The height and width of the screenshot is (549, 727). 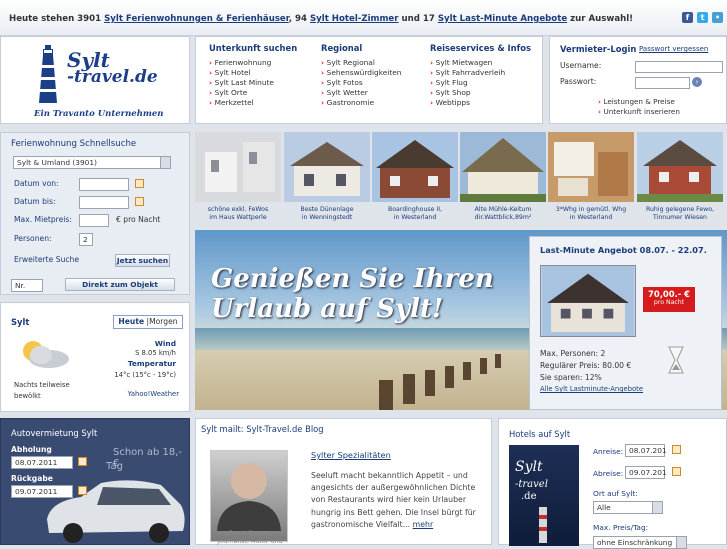 What do you see at coordinates (646, 472) in the screenshot?
I see `departure-date-input: 09.07.201` at bounding box center [646, 472].